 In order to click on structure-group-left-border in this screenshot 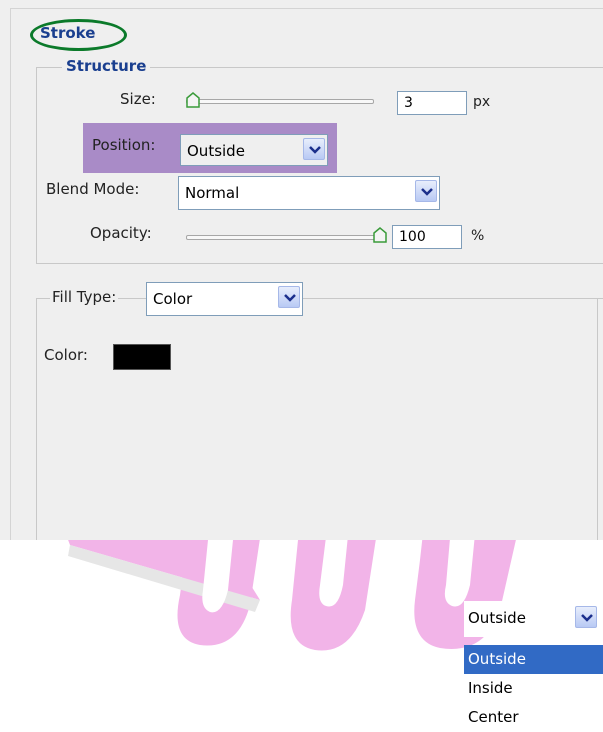, I will do `click(36, 165)`.